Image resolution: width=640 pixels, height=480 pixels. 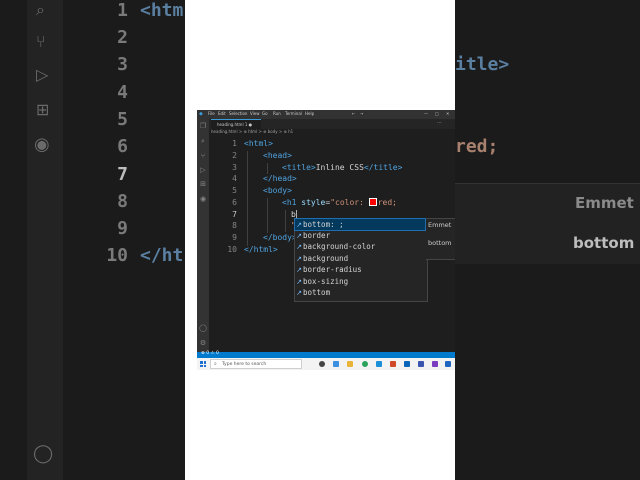 I want to click on nav-back-icon: ←, so click(x=353, y=113).